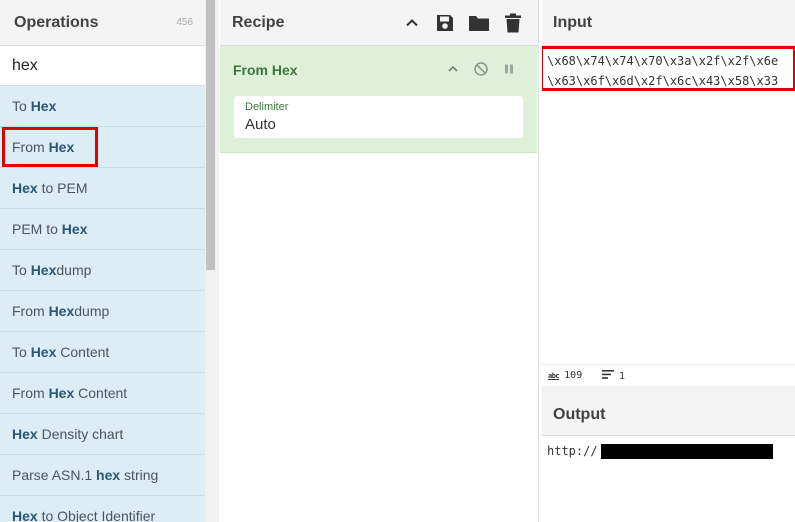 Image resolution: width=795 pixels, height=522 pixels. Describe the element at coordinates (622, 376) in the screenshot. I see `input-lines-value: 1` at that location.